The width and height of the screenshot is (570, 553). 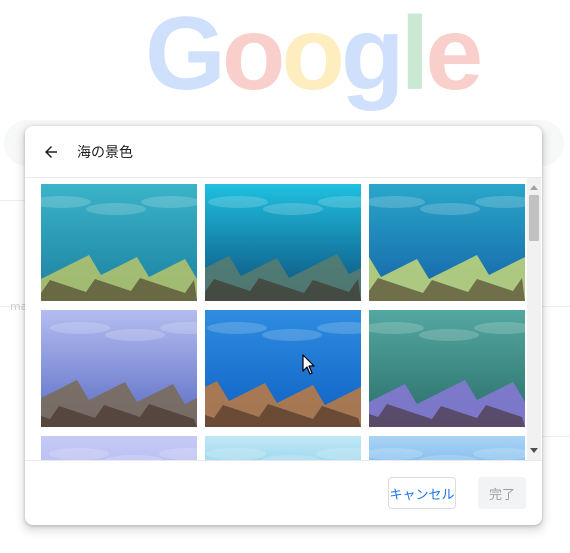 I want to click on dialog-title: 海の景色, so click(x=105, y=153).